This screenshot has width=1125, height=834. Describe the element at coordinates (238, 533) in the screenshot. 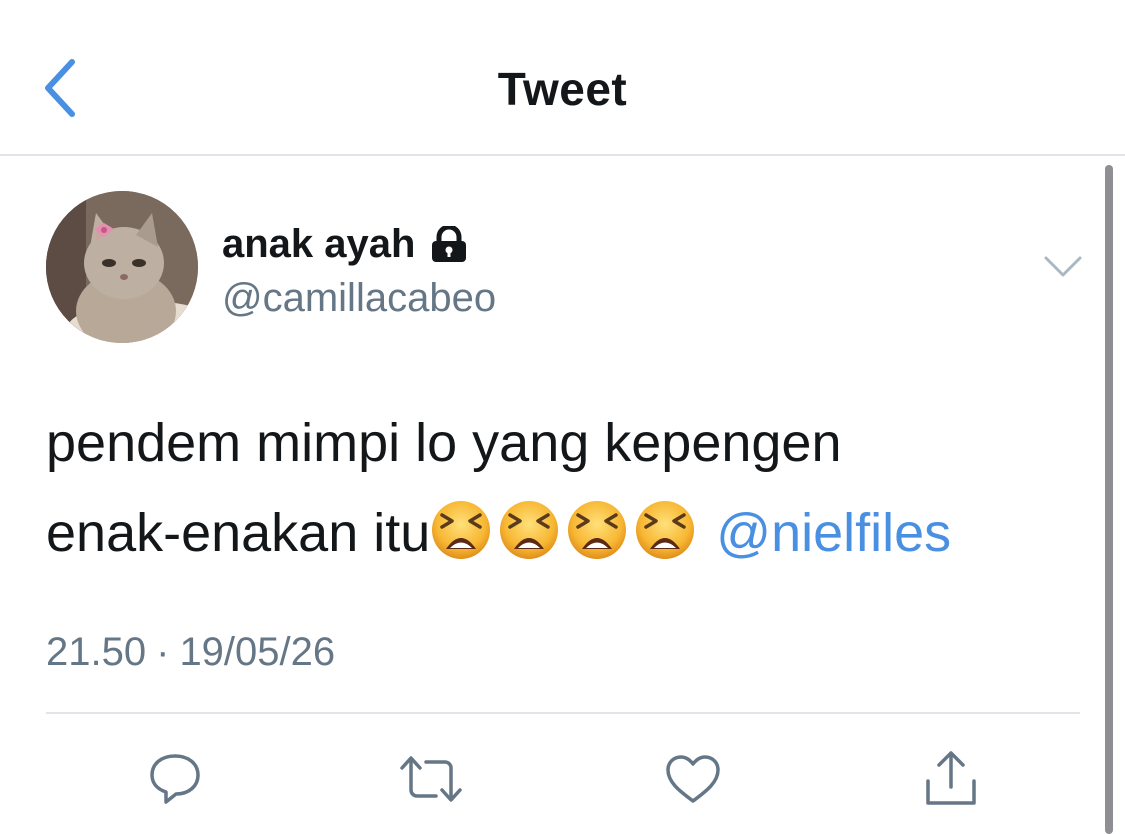

I see `tweet-text-line-2-text: enak-enakan itu` at that location.